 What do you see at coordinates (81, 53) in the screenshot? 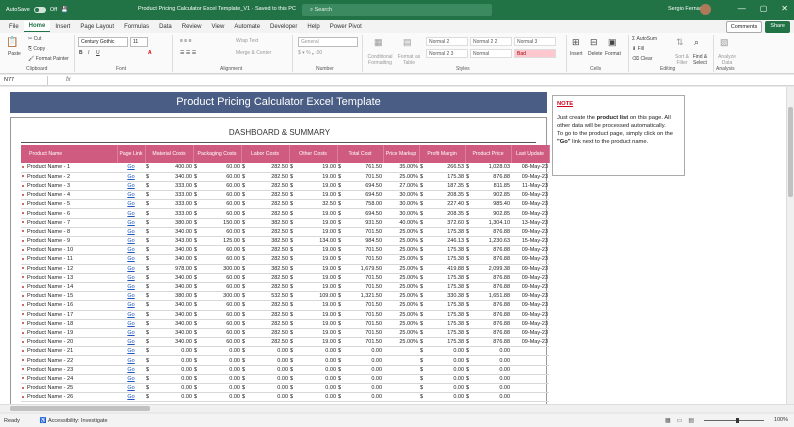
I see `bold-button: B` at bounding box center [81, 53].